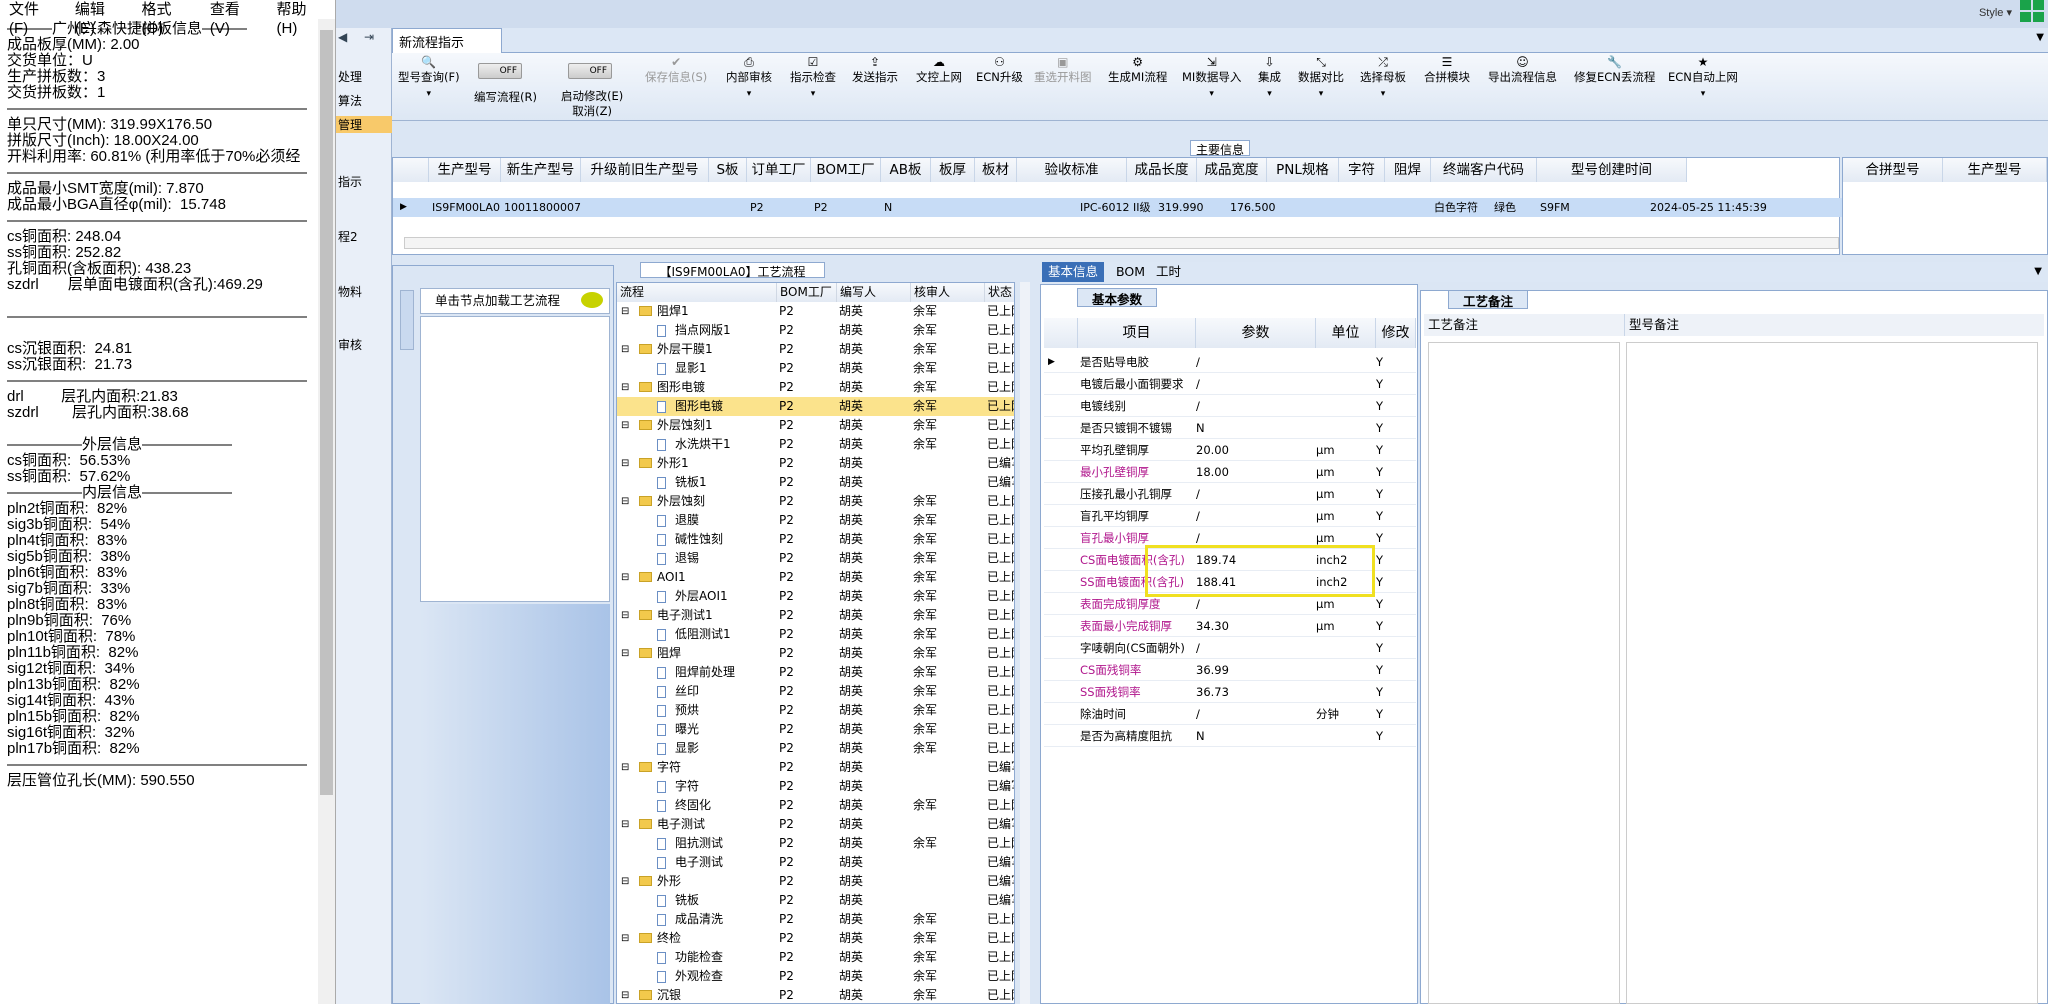 The image size is (2048, 1004). I want to click on tree-node: ⊟ 外层蚀刻1 P2 胡英 余军 已上网, so click(815, 425).